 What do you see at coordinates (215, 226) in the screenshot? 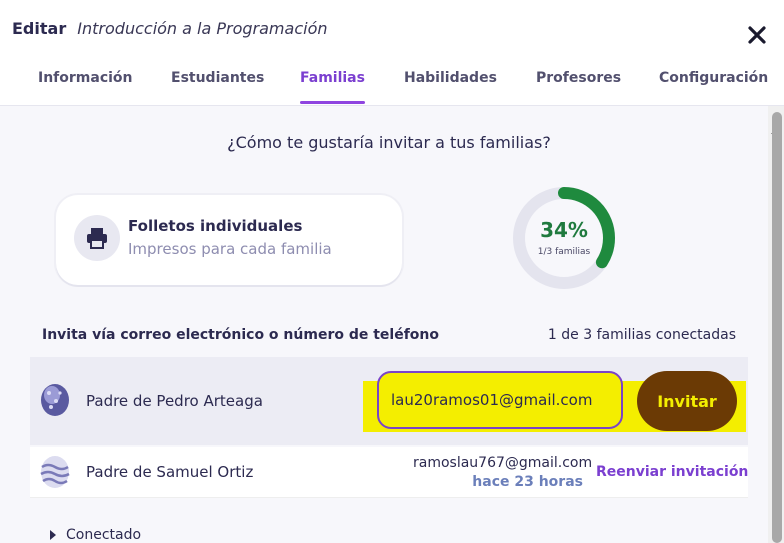
I see `flyers-title: Folletos individuales` at bounding box center [215, 226].